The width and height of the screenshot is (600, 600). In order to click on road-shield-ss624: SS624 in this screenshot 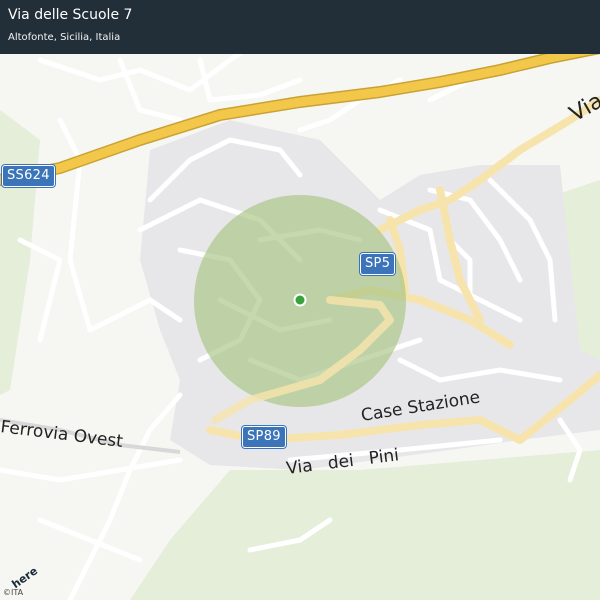, I will do `click(28, 176)`.